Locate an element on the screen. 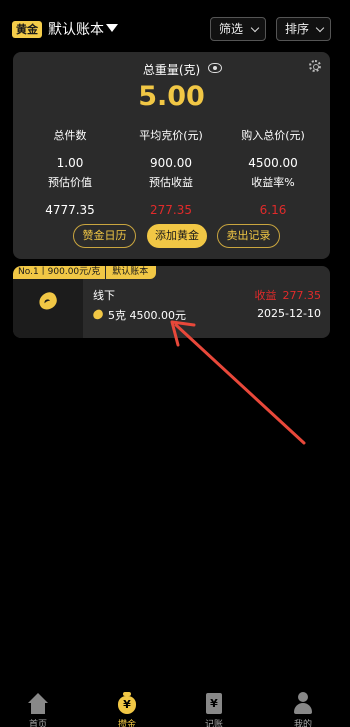 The image size is (350, 727). stat-profit-rate: 收益率% 6.16 is located at coordinates (273, 195).